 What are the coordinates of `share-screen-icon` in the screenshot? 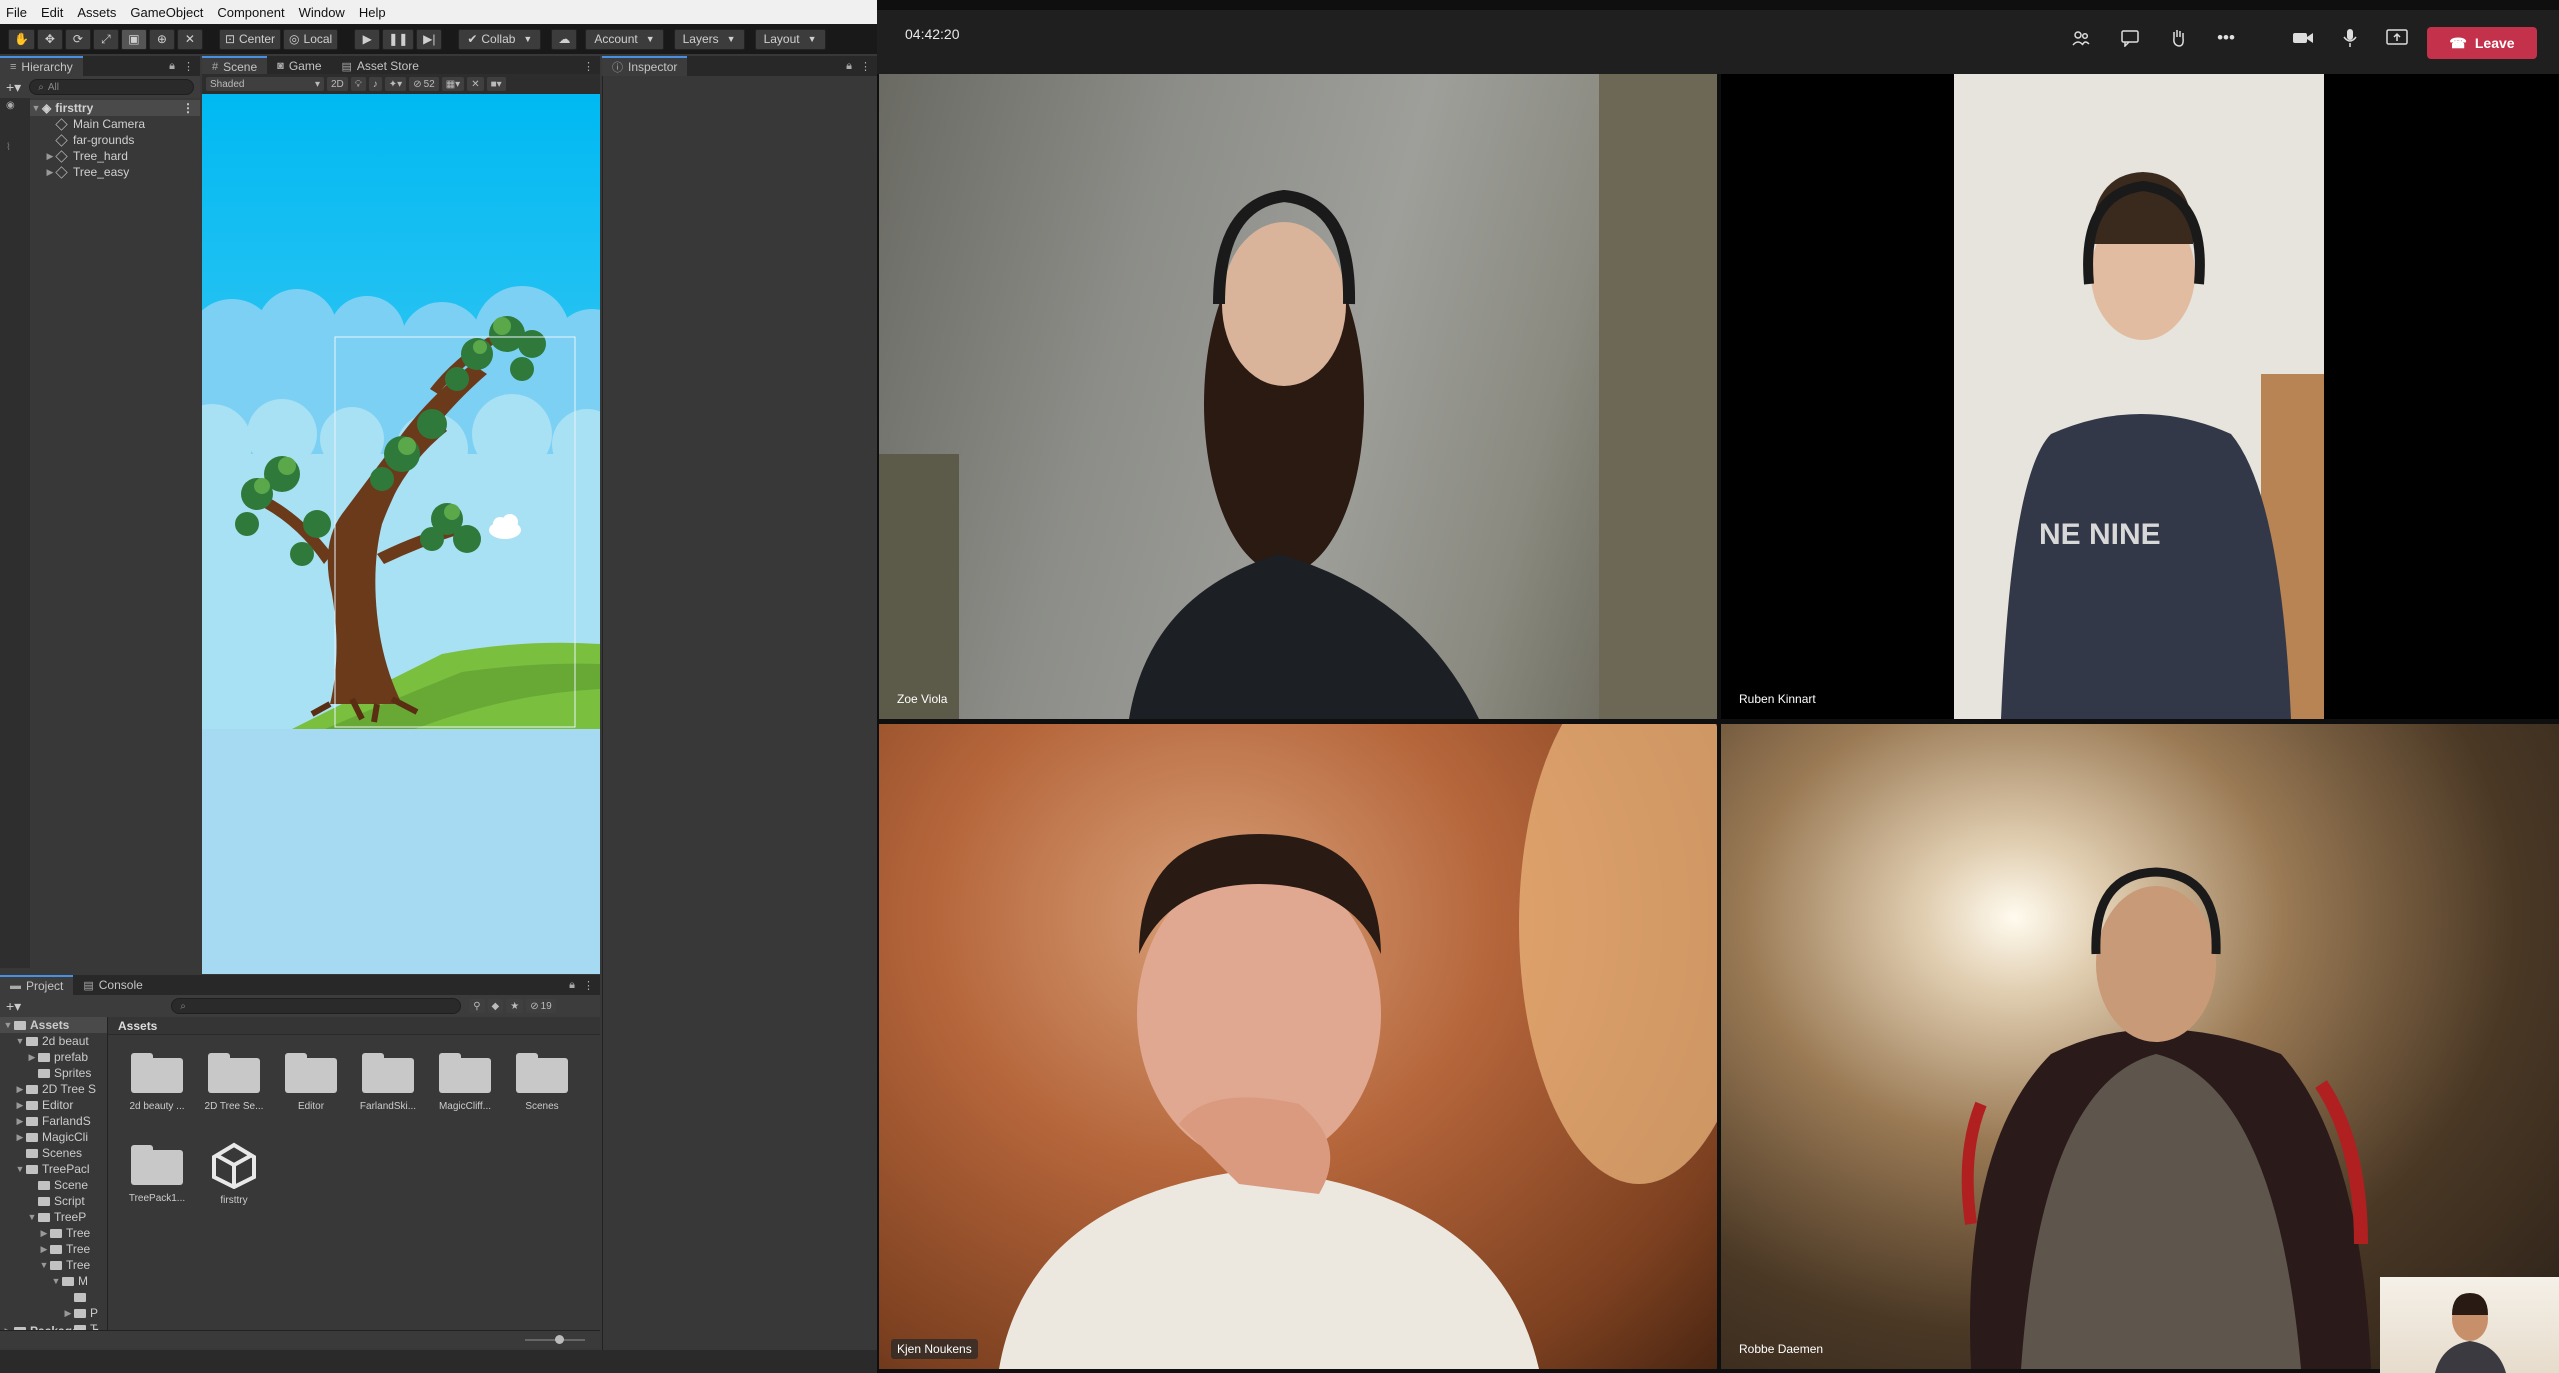 It's located at (2397, 38).